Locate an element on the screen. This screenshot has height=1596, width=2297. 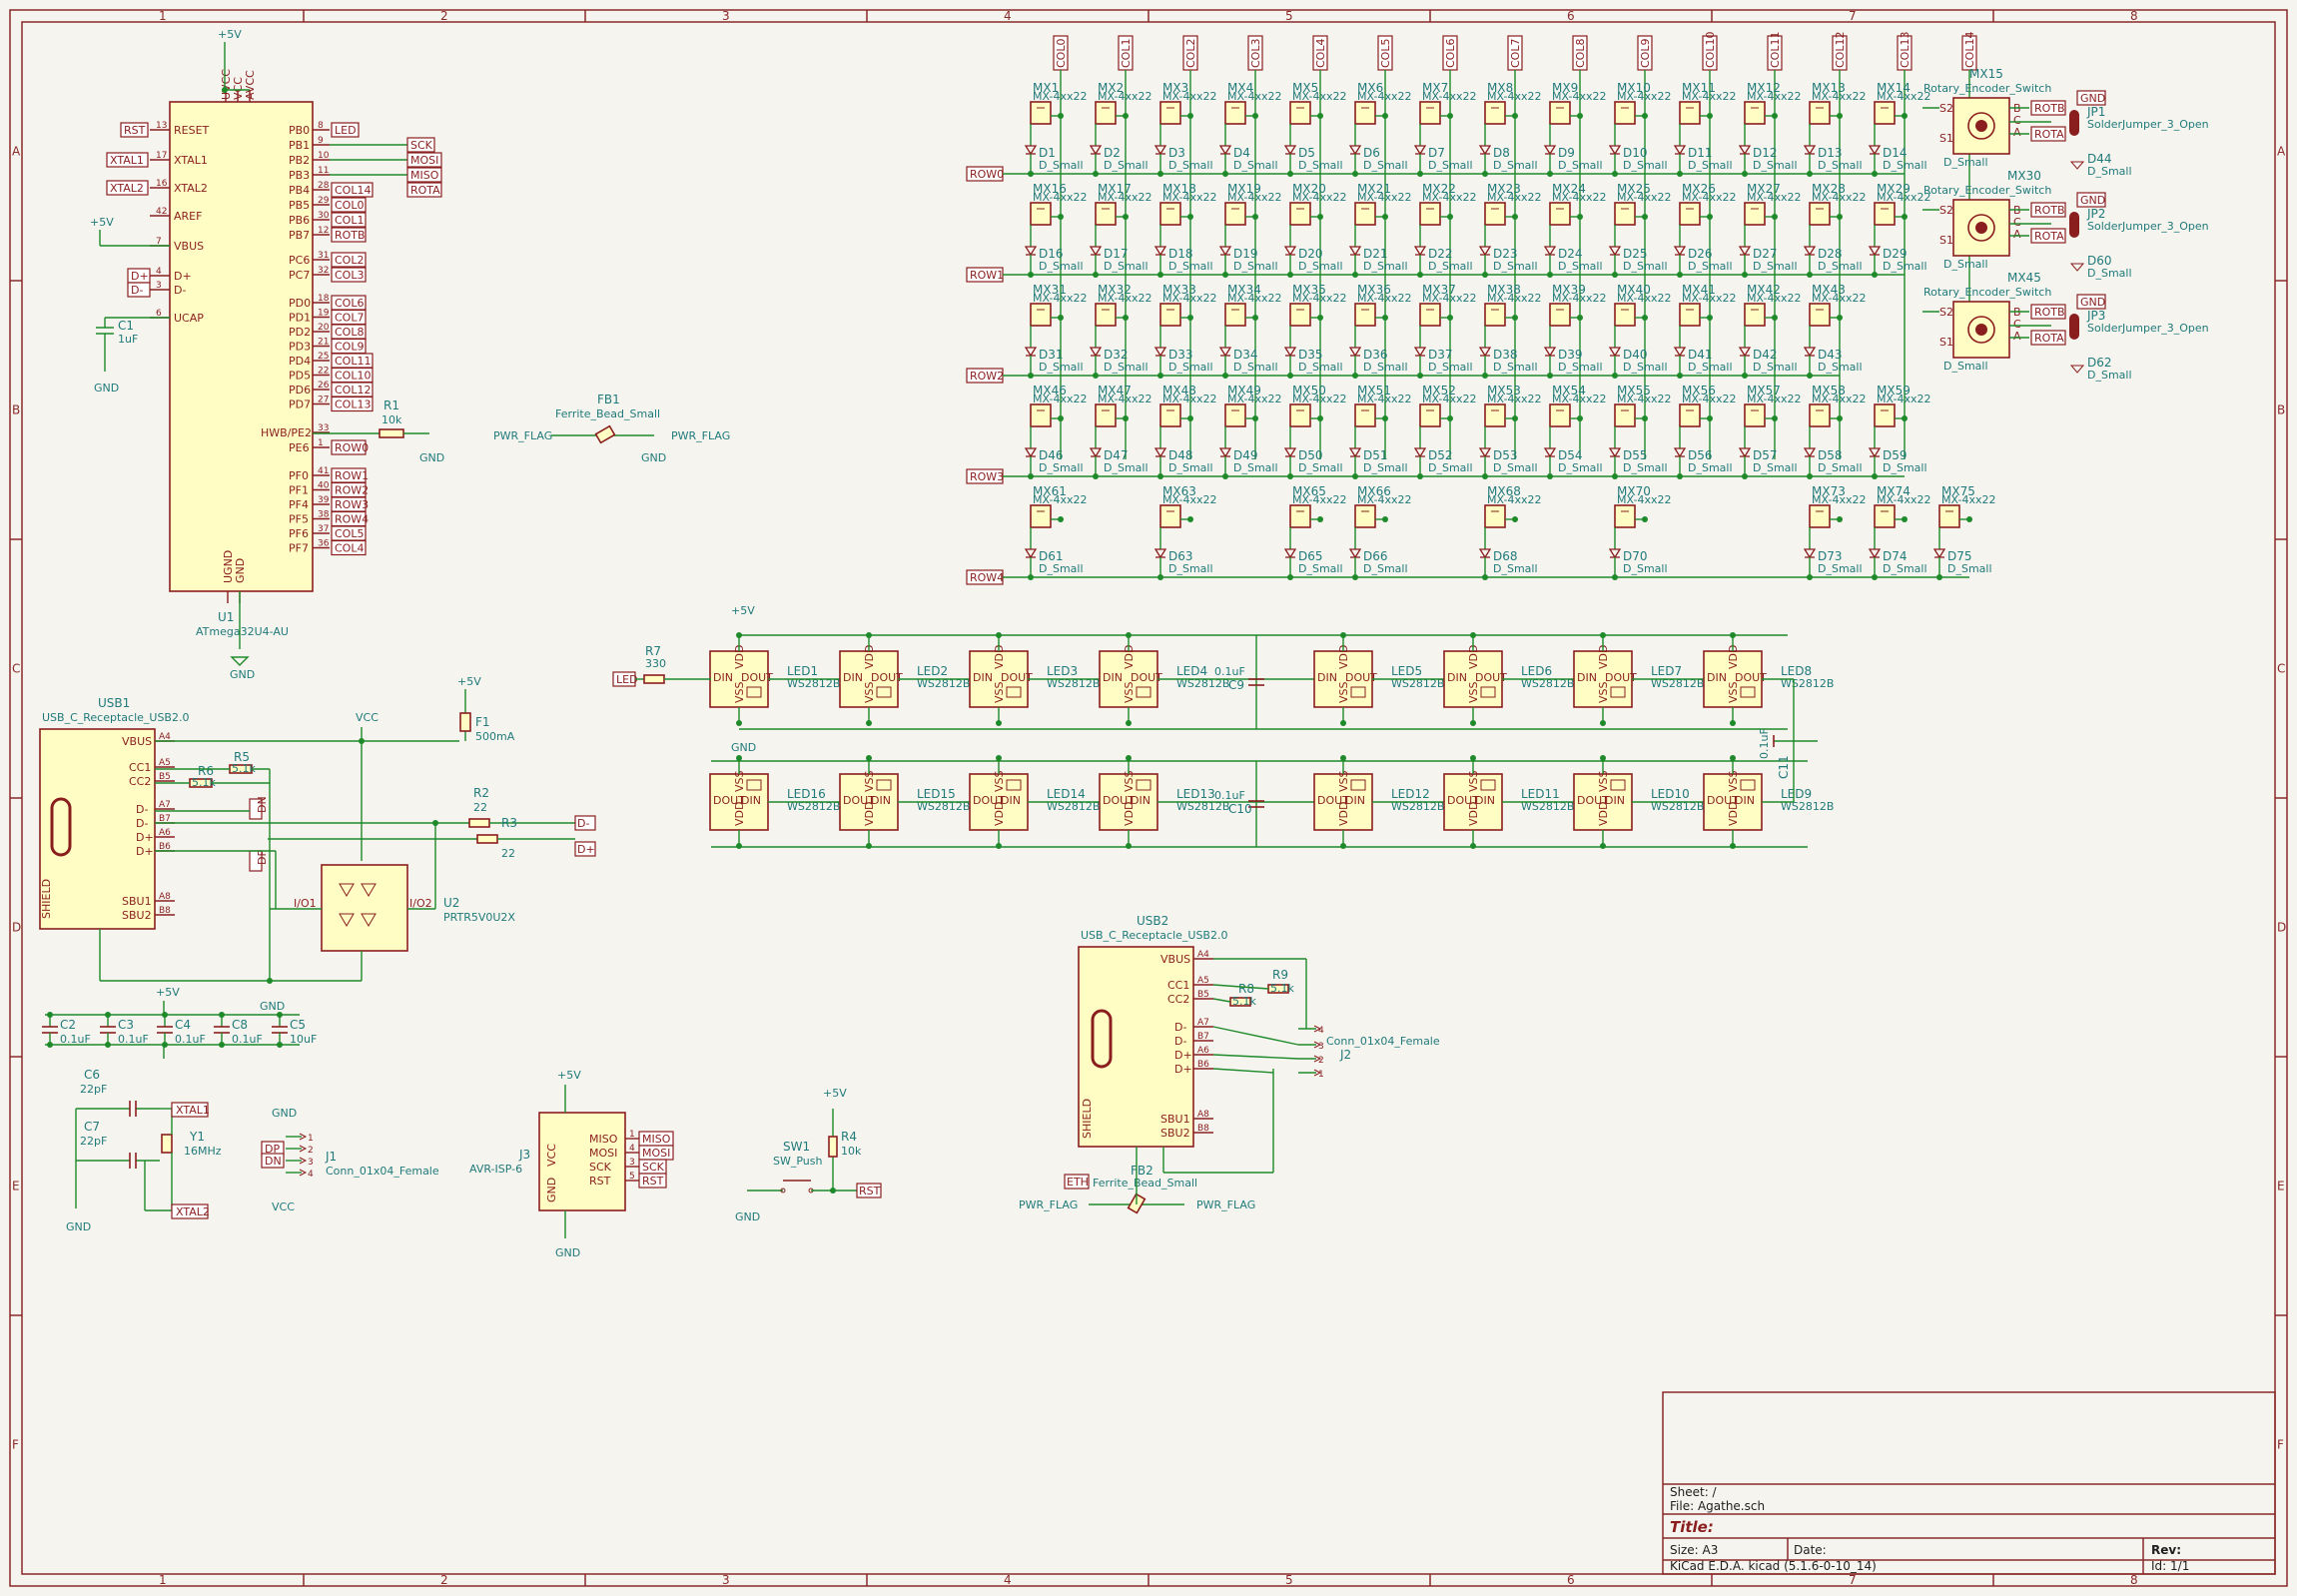
switch-mx6: MX6MX-4xx22 is located at coordinates (1382, 103).